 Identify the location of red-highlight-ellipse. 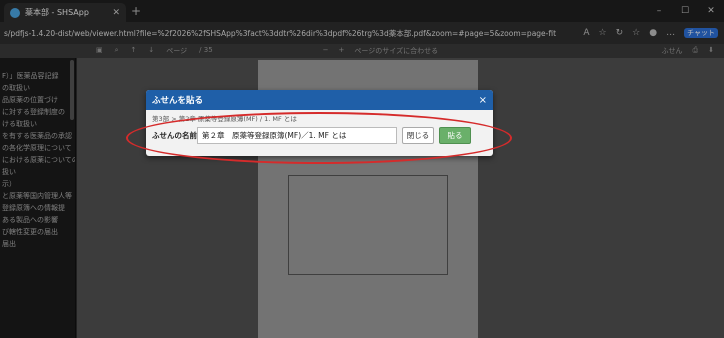
(319, 138).